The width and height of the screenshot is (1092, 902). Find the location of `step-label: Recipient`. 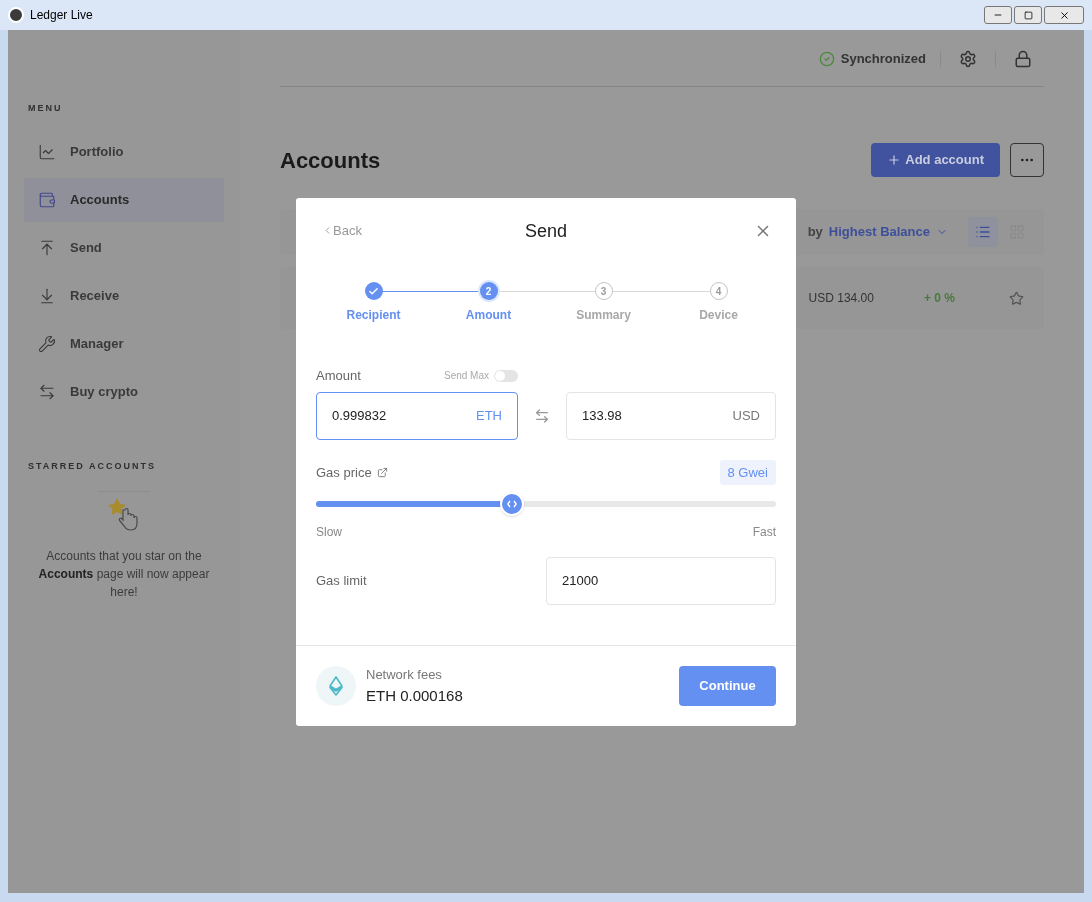

step-label: Recipient is located at coordinates (373, 315).